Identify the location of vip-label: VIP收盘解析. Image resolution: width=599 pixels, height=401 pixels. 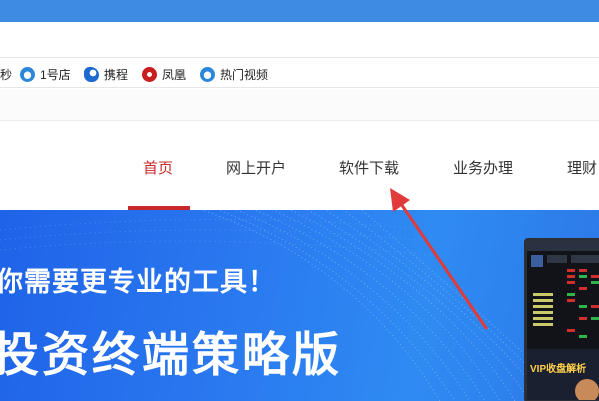
(558, 369).